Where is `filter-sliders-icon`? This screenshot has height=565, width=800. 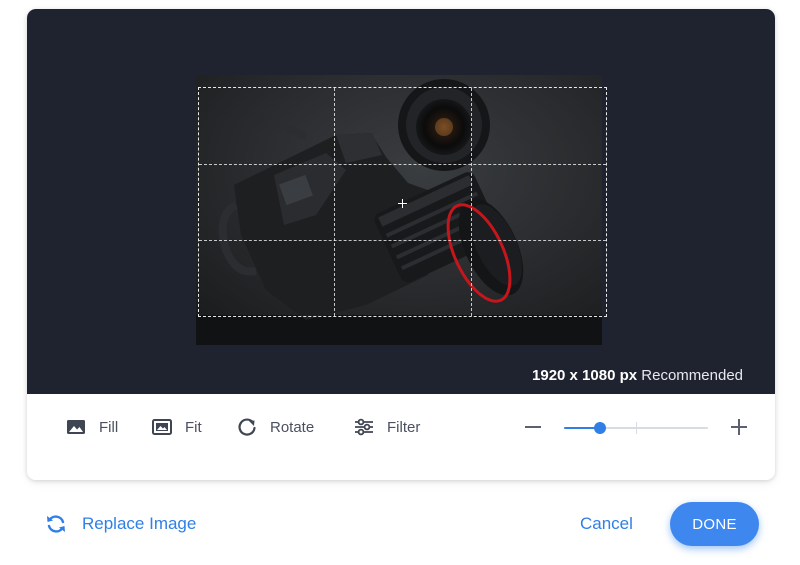 filter-sliders-icon is located at coordinates (364, 427).